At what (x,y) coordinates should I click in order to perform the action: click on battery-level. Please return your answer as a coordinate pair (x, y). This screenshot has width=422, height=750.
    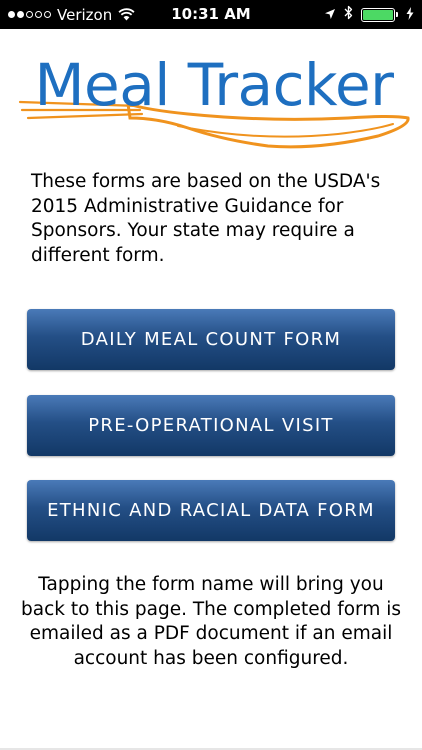
    Looking at the image, I should click on (378, 14).